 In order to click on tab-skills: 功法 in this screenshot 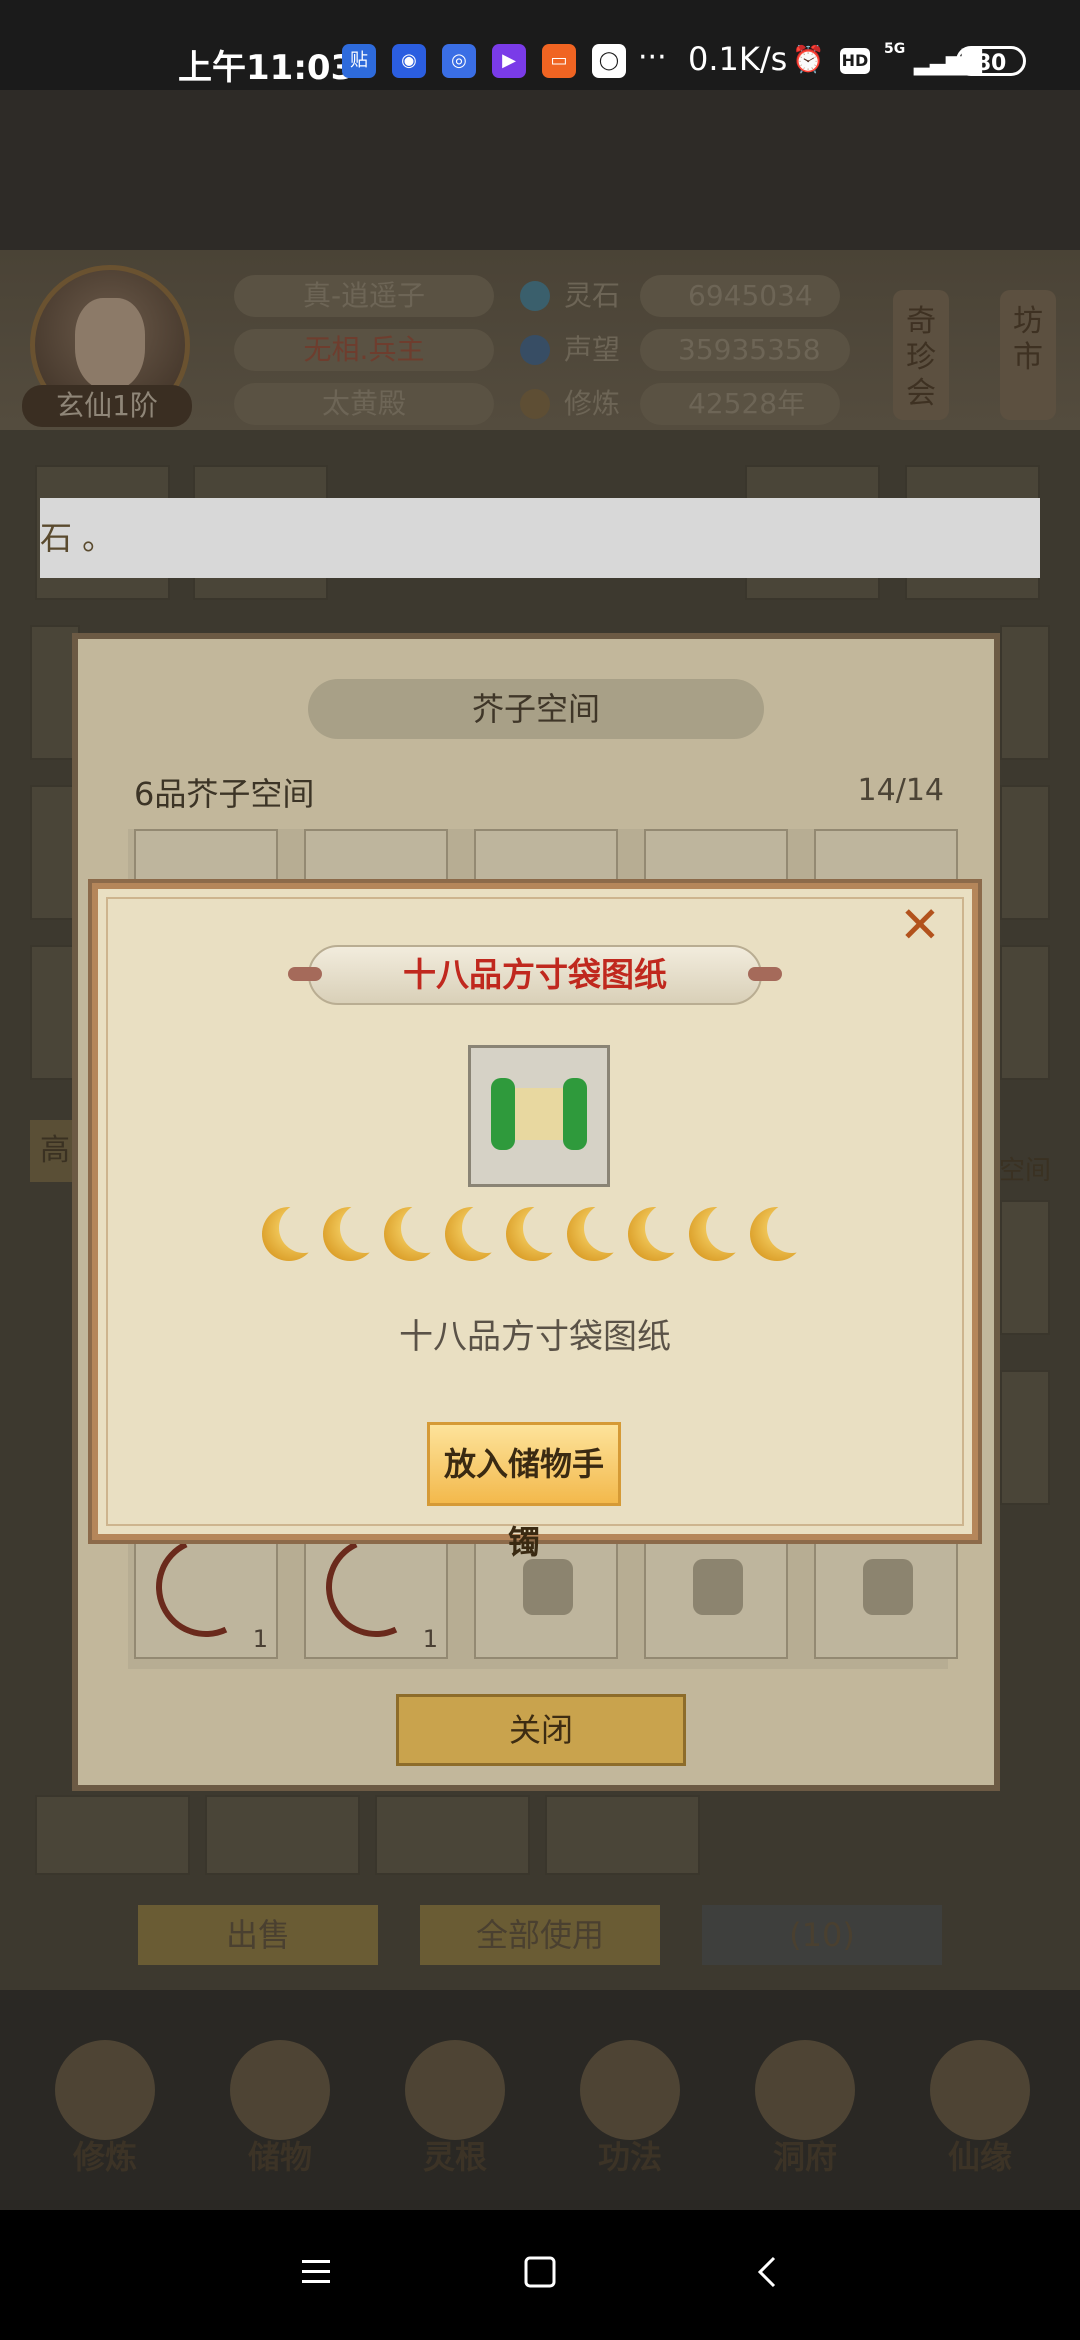, I will do `click(630, 2115)`.